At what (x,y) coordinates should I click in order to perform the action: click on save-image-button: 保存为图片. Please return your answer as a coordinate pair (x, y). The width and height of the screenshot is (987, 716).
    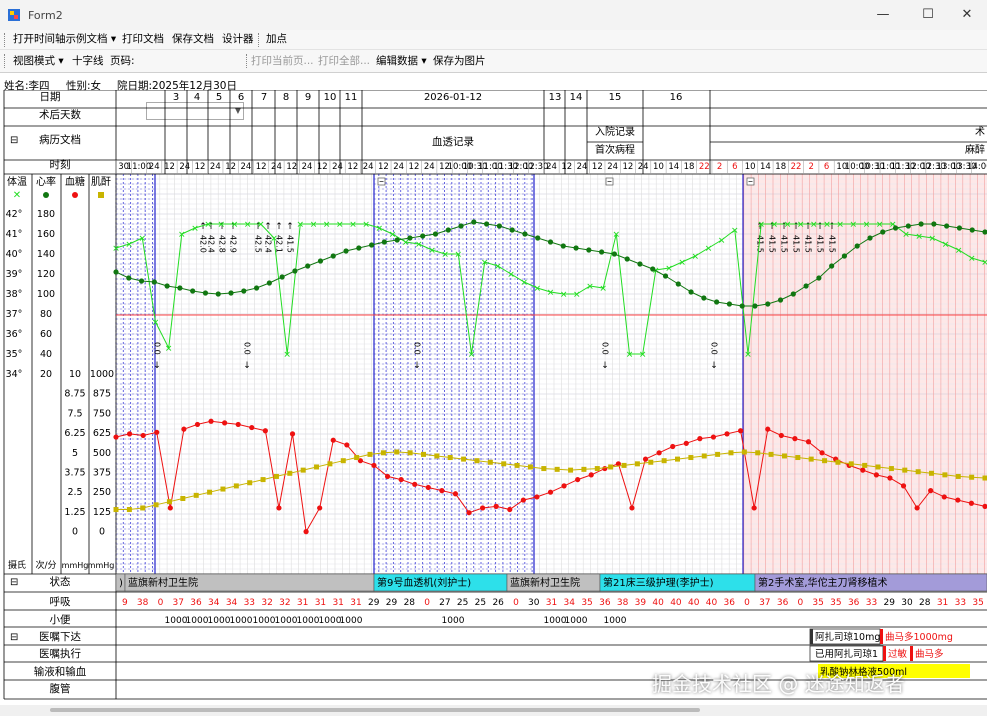
    Looking at the image, I should click on (459, 61).